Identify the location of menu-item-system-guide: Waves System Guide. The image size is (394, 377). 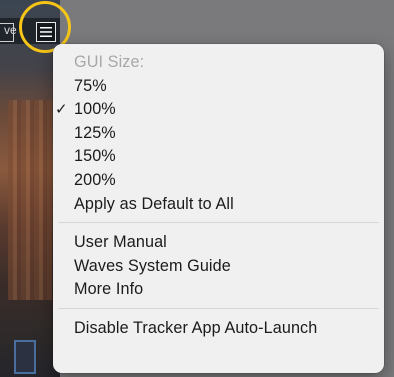
(218, 267).